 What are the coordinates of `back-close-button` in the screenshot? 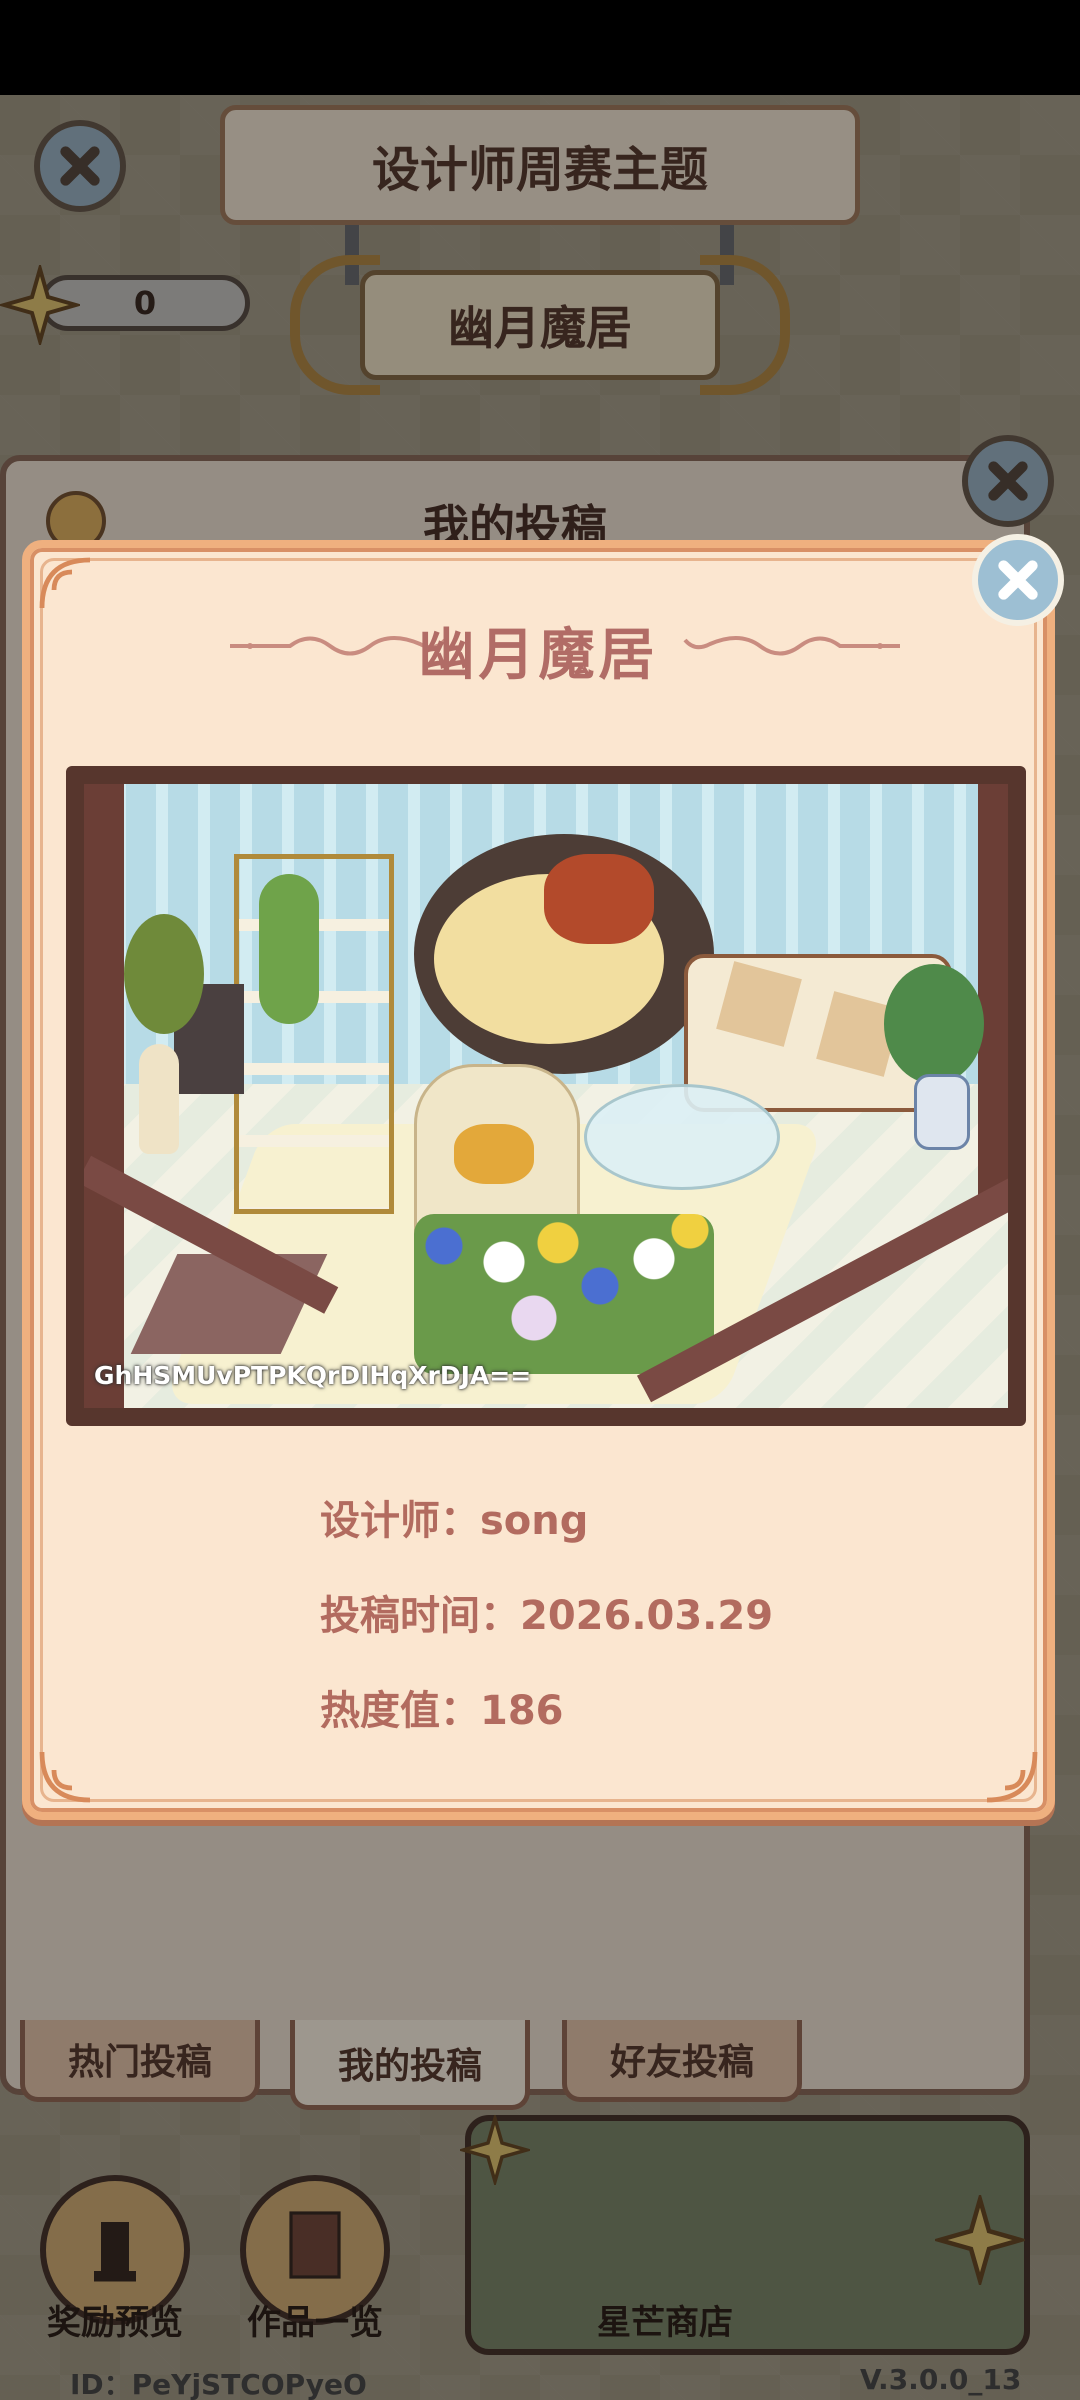 It's located at (80, 166).